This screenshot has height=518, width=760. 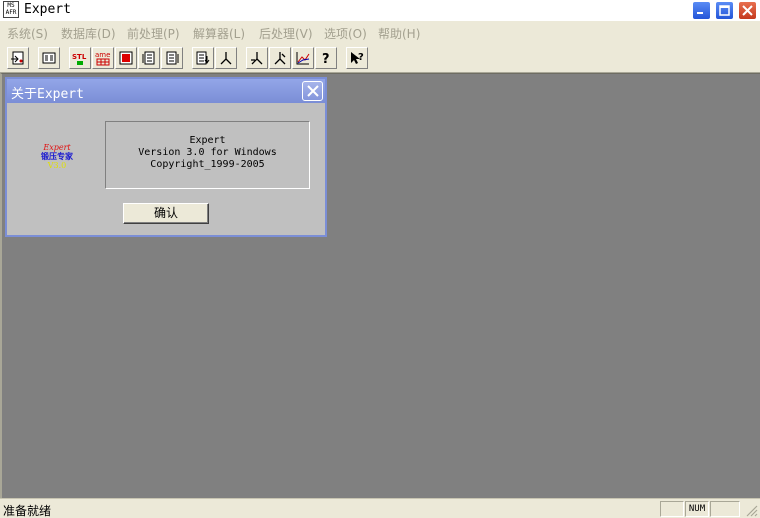 I want to click on question-icon: ?, so click(x=326, y=59).